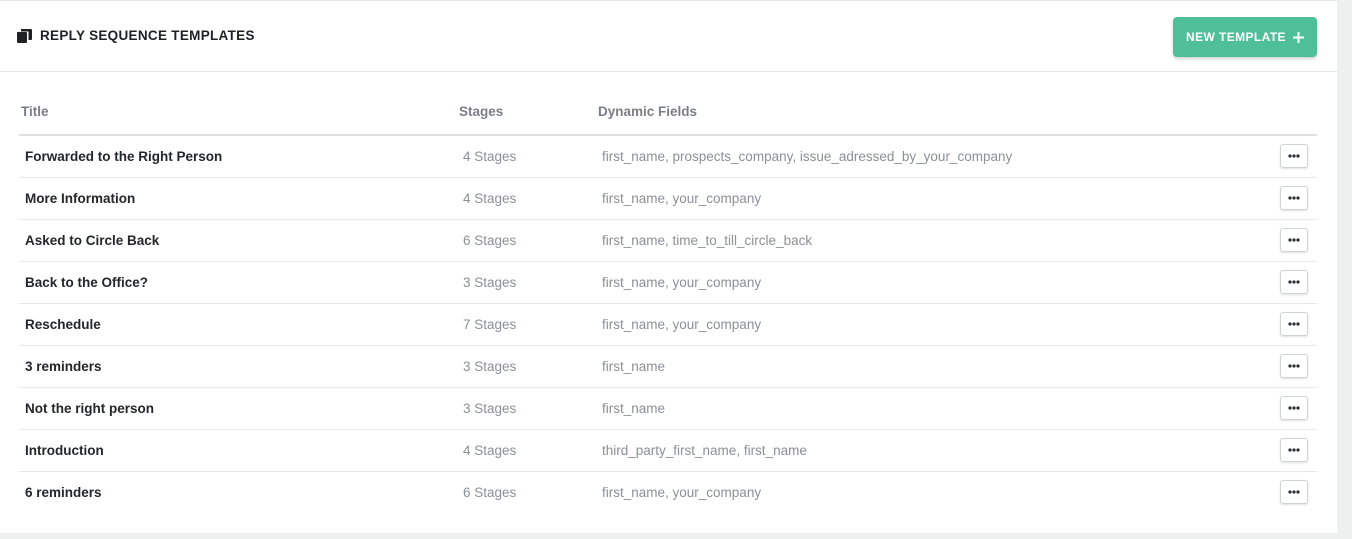 The width and height of the screenshot is (1352, 539). I want to click on template-title: Reschedule, so click(63, 324).